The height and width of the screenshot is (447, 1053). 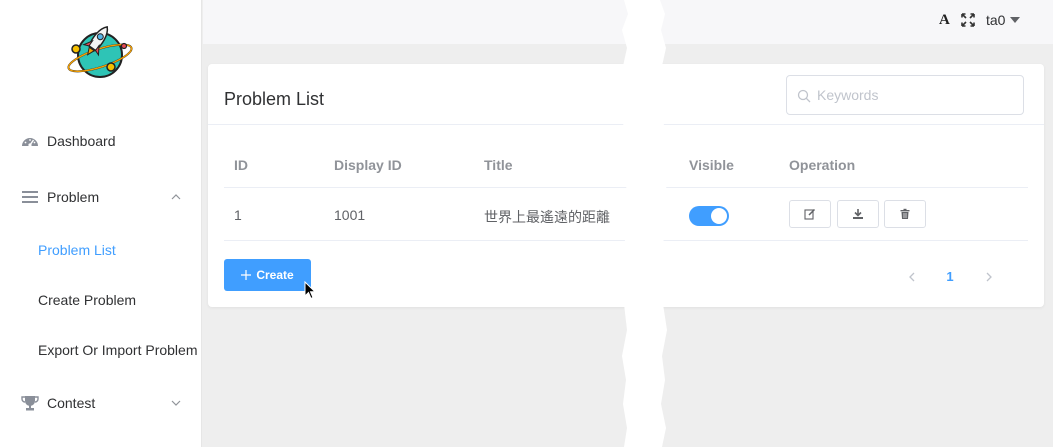 What do you see at coordinates (310, 290) in the screenshot?
I see `mouse-pointer-icon` at bounding box center [310, 290].